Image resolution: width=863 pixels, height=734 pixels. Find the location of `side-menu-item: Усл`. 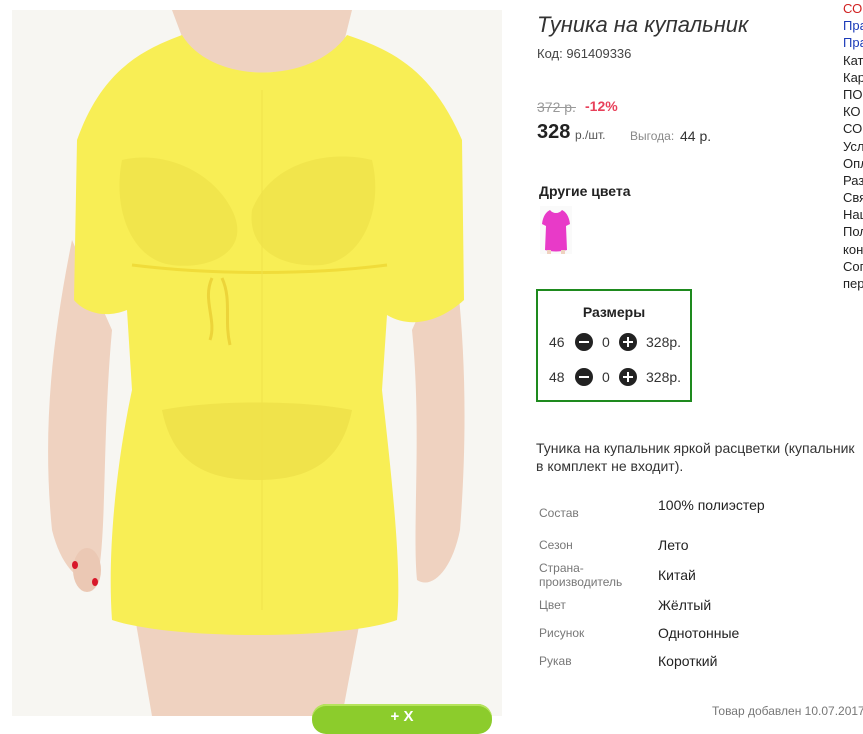

side-menu-item: Усл is located at coordinates (853, 146).